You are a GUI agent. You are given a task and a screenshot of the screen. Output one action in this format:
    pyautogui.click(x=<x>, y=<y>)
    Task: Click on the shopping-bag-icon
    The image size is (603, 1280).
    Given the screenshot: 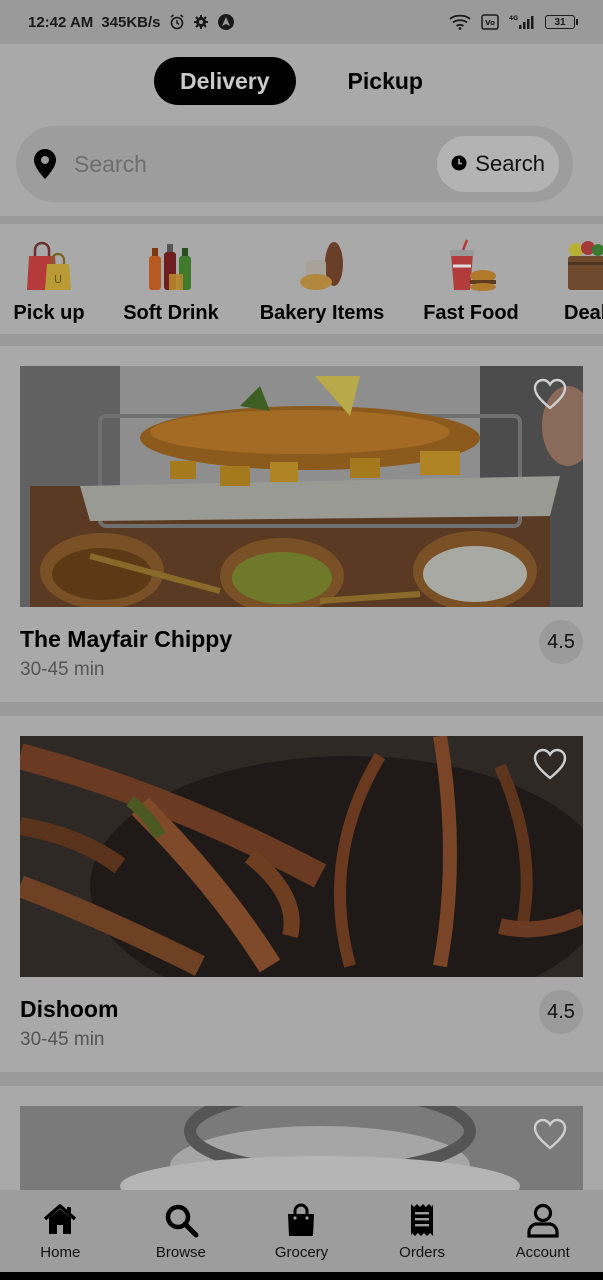 What is the action you would take?
    pyautogui.click(x=301, y=1220)
    